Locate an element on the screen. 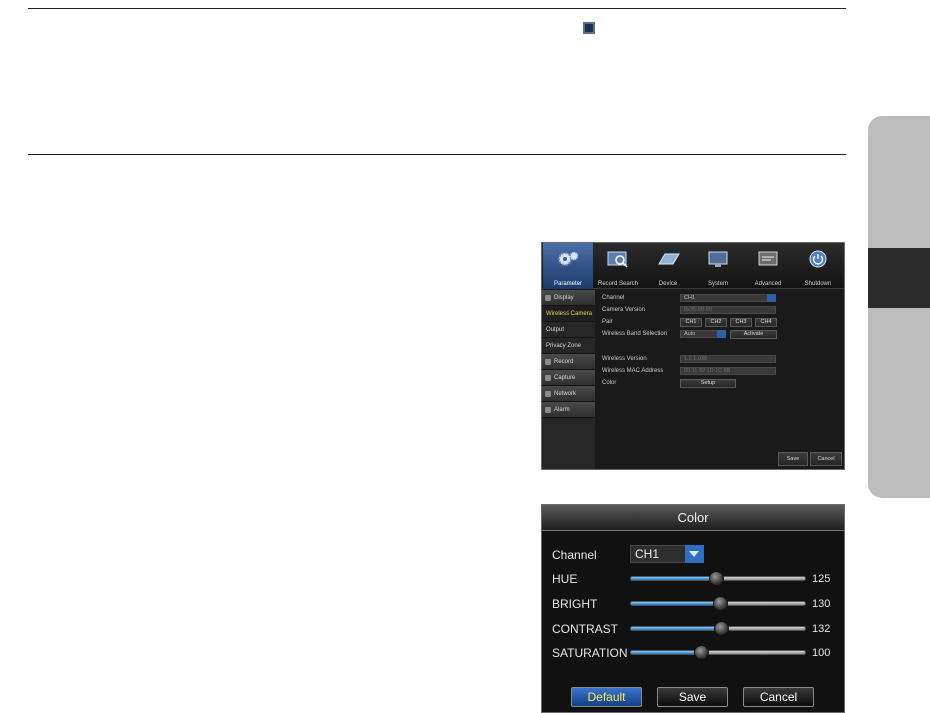  nav-label: Advanced is located at coordinates (768, 284).